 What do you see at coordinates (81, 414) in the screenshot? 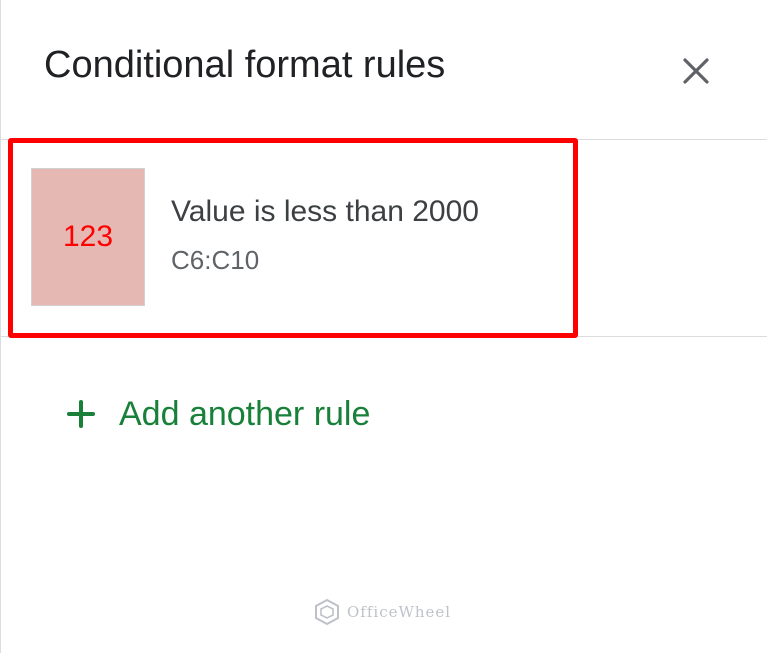
I see `plus-icon` at bounding box center [81, 414].